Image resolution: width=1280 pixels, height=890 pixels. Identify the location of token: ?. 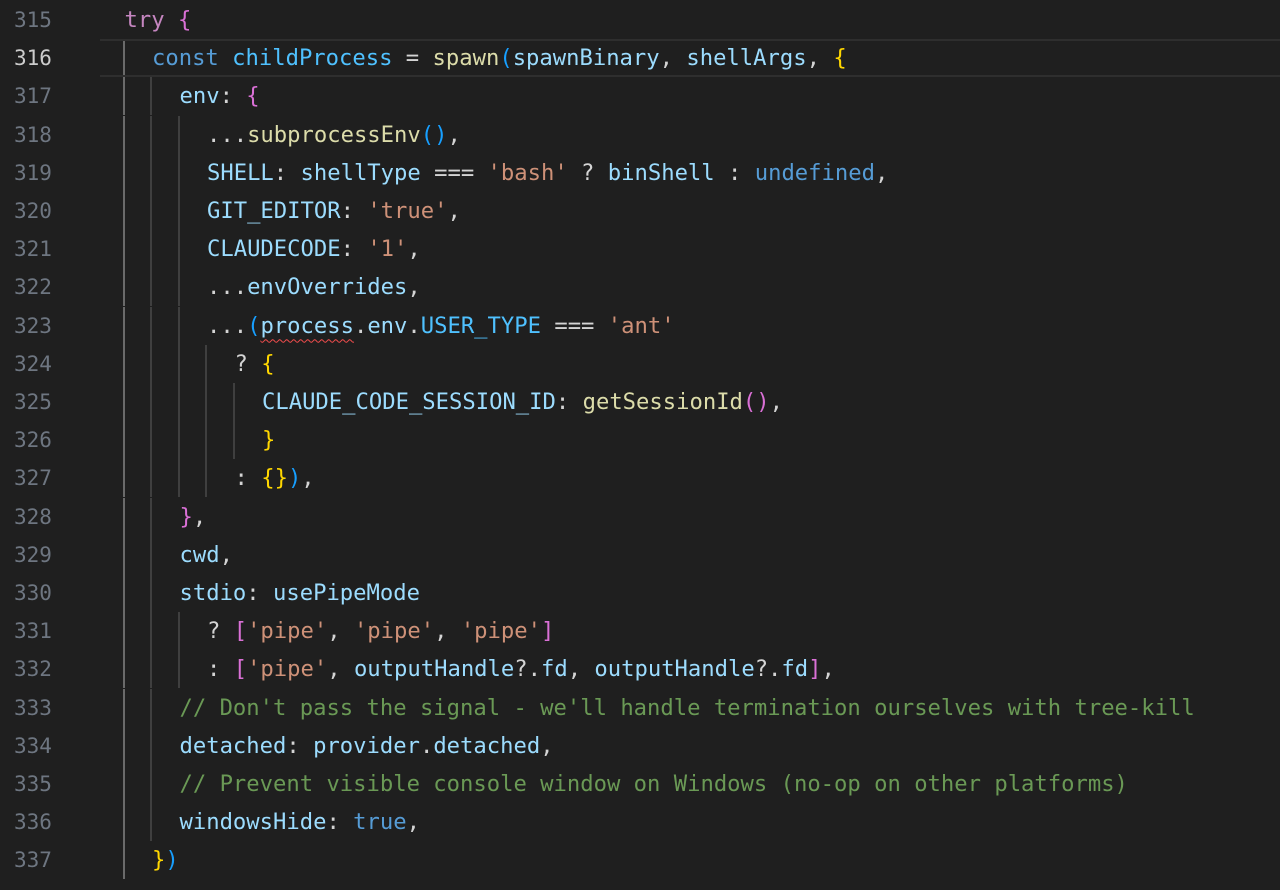
(587, 172).